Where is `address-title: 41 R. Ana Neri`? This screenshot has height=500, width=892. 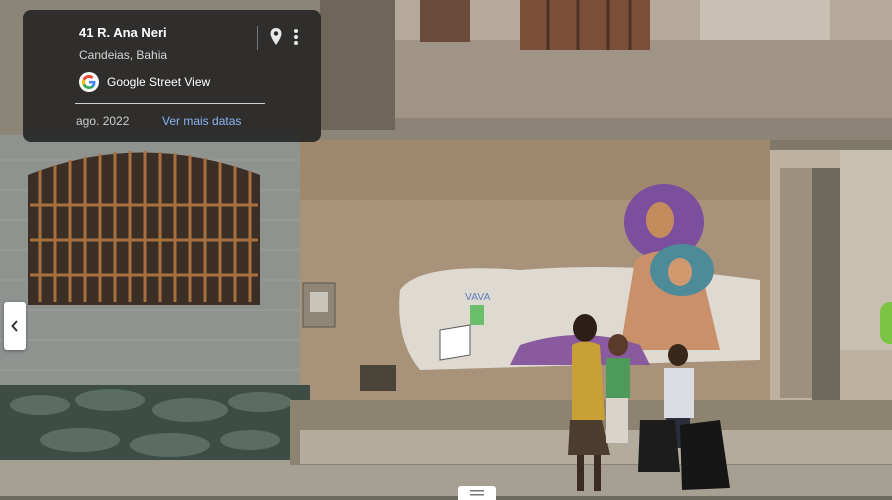 address-title: 41 R. Ana Neri is located at coordinates (123, 32).